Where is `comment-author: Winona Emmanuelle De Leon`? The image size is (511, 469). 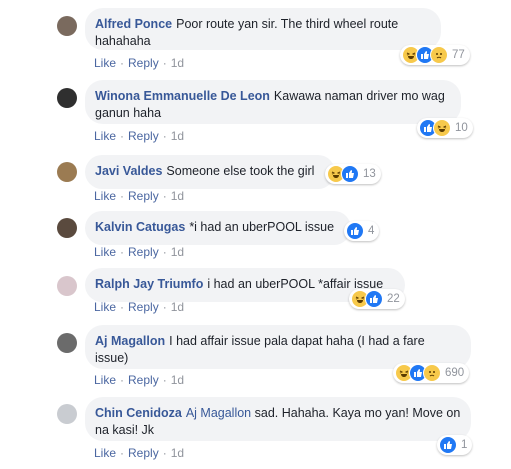 comment-author: Winona Emmanuelle De Leon is located at coordinates (182, 96).